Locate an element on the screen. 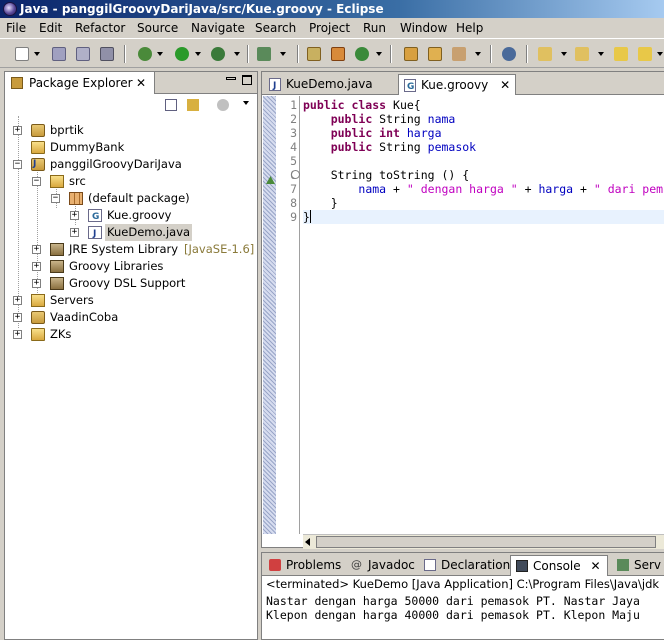  minimize-icon is located at coordinates (231, 78).